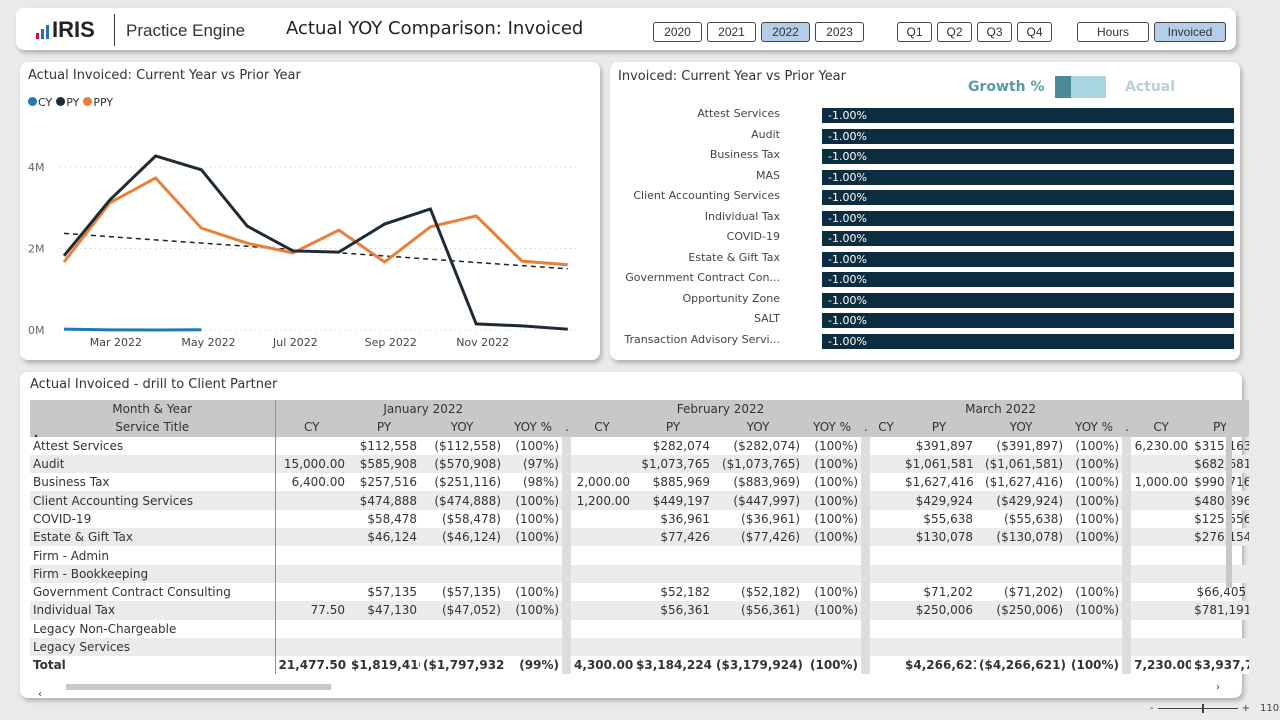 Image resolution: width=1280 pixels, height=720 pixels. Describe the element at coordinates (839, 32) in the screenshot. I see `years-button-2023: 2023` at that location.